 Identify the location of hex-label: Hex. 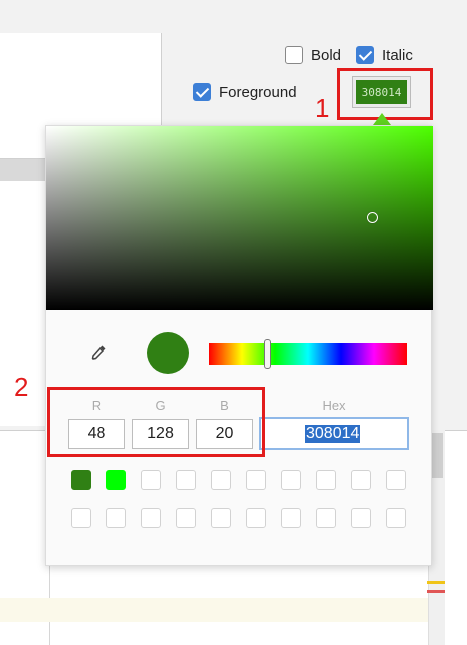
(334, 405).